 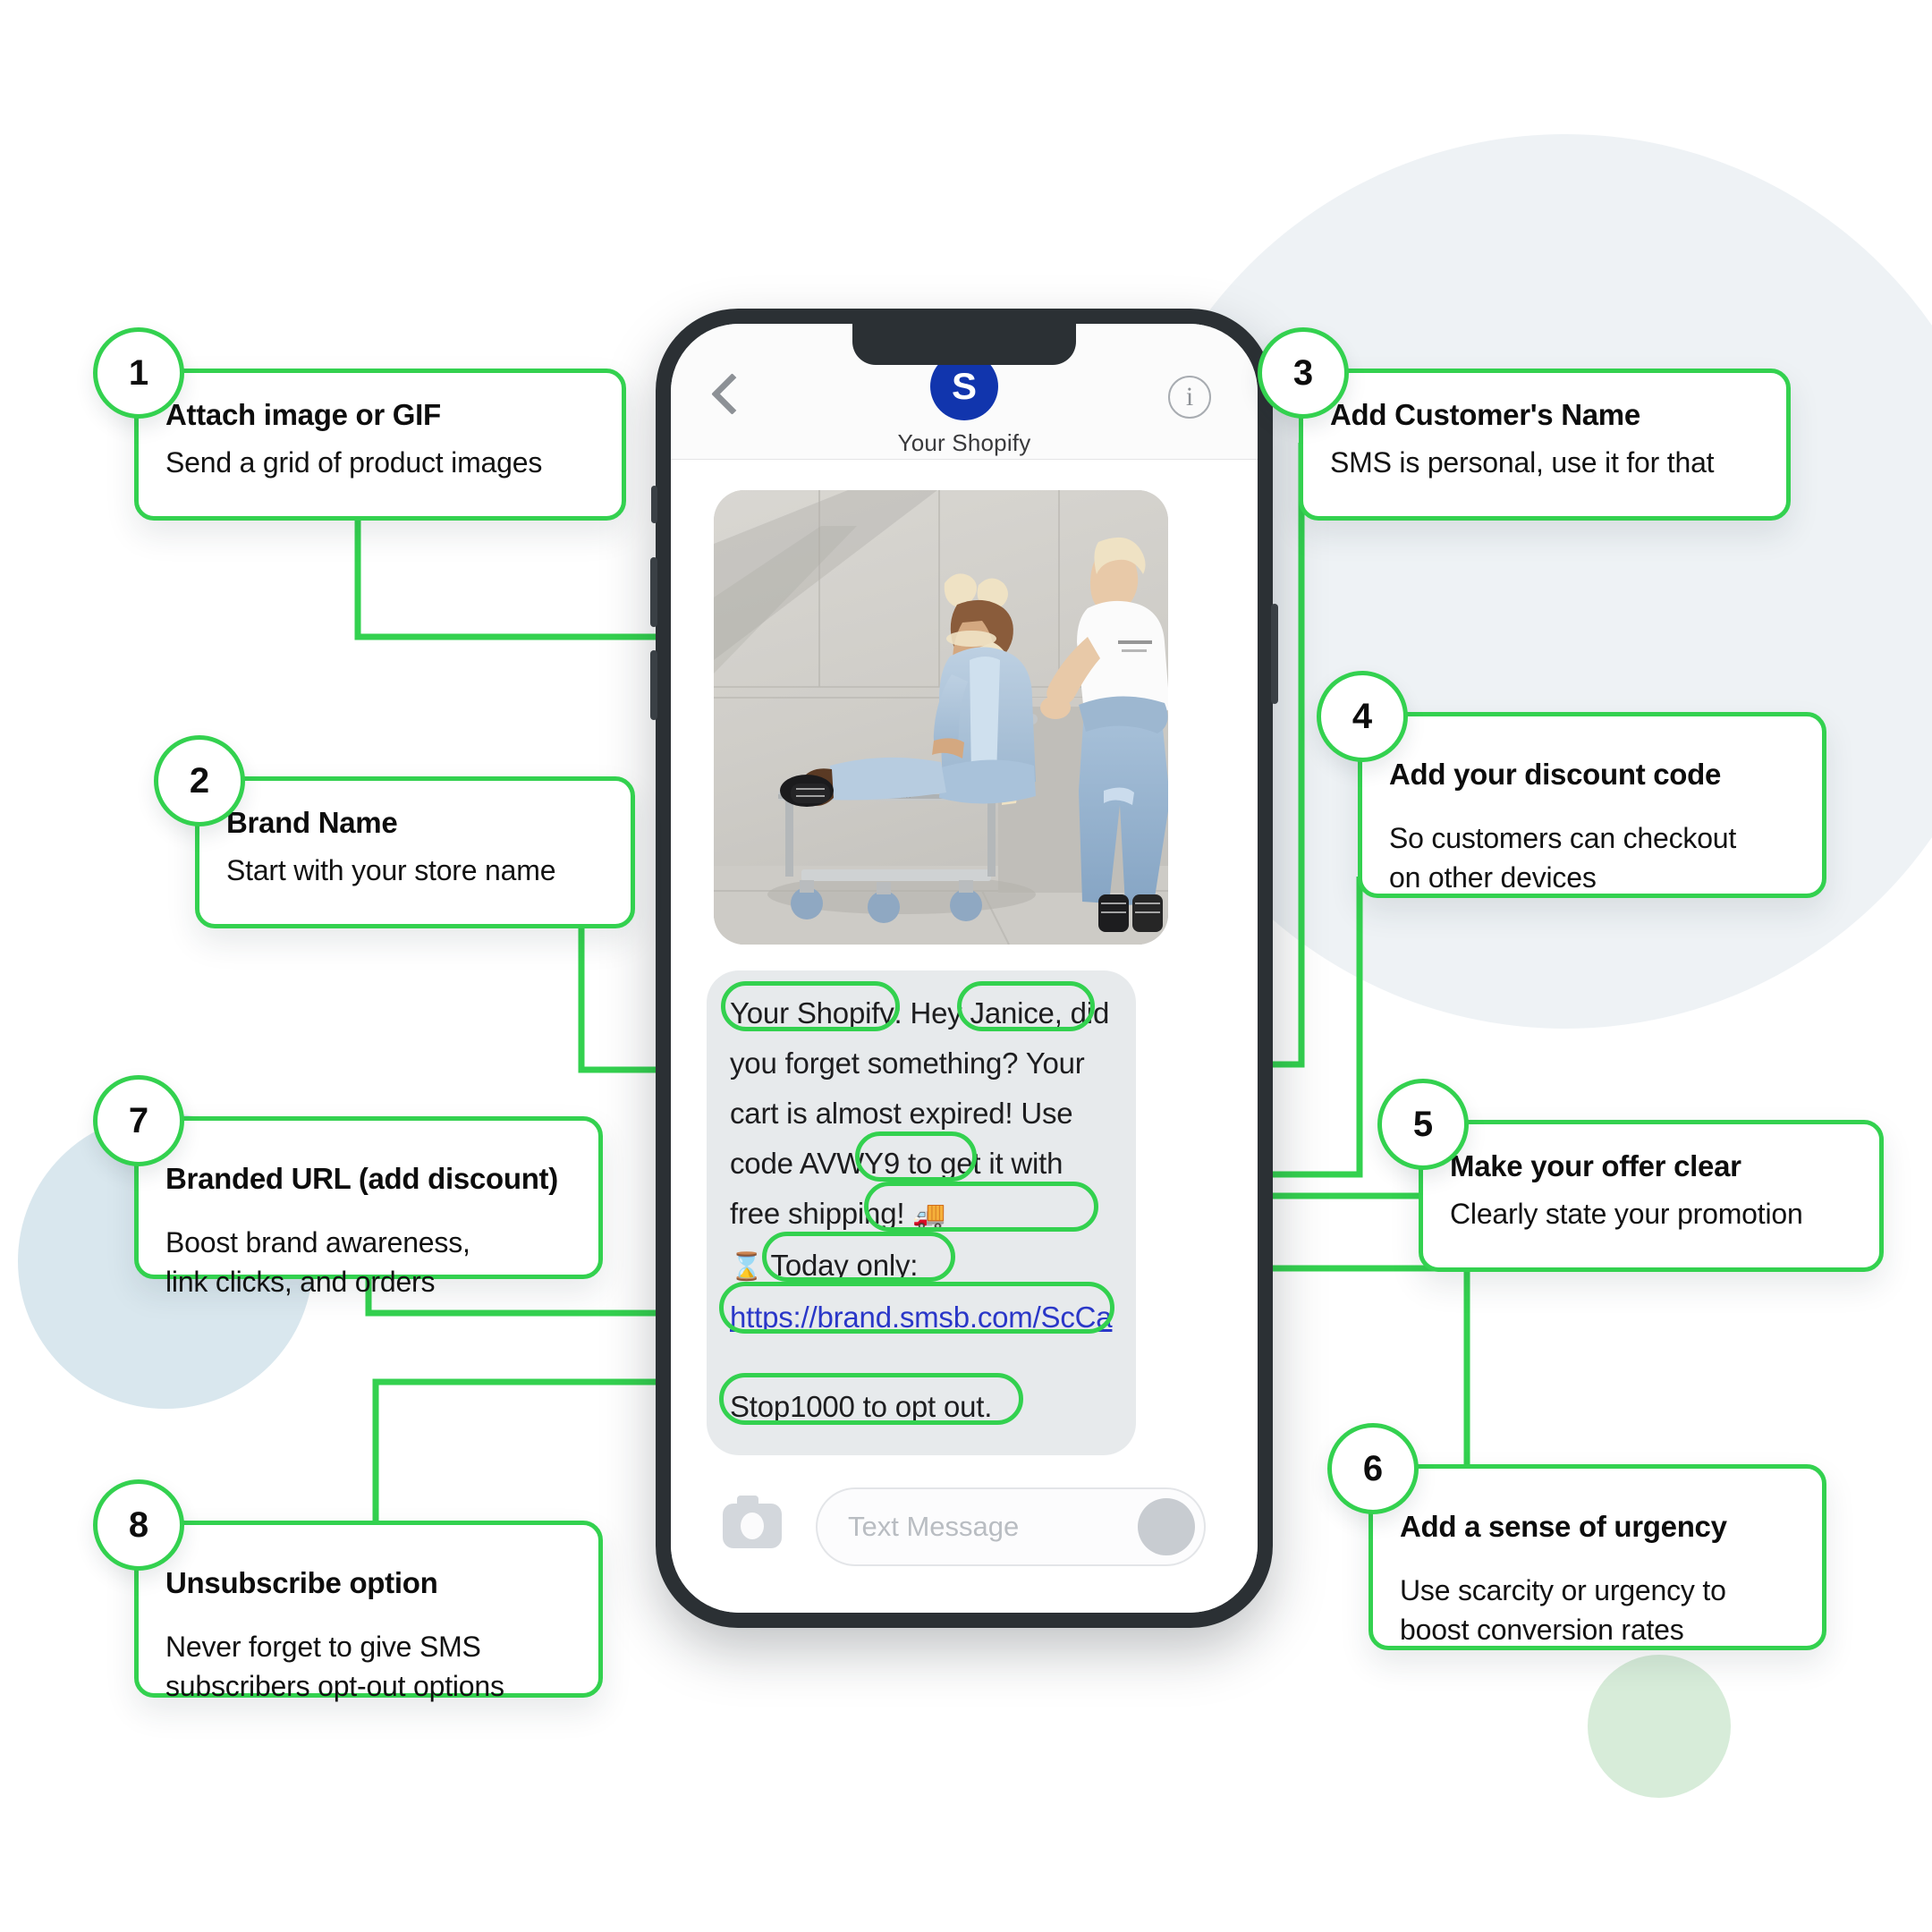 I want to click on opt-out-text: Stop1000 to opt out., so click(x=861, y=1406).